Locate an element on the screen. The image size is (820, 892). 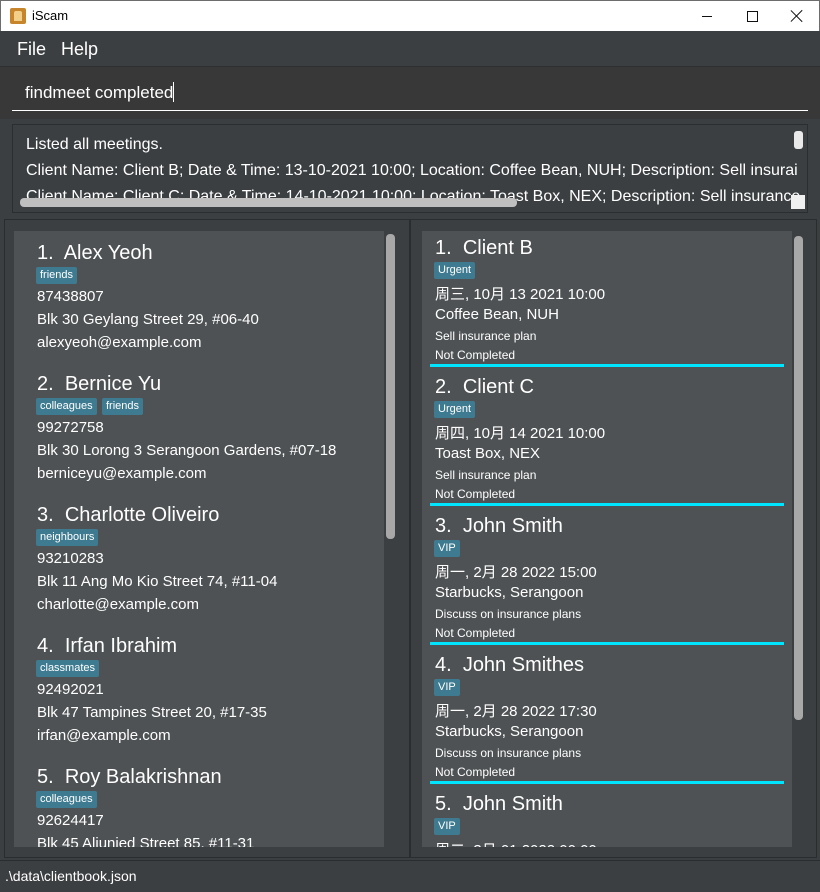
result-horizontal-scrollbar is located at coordinates (268, 202).